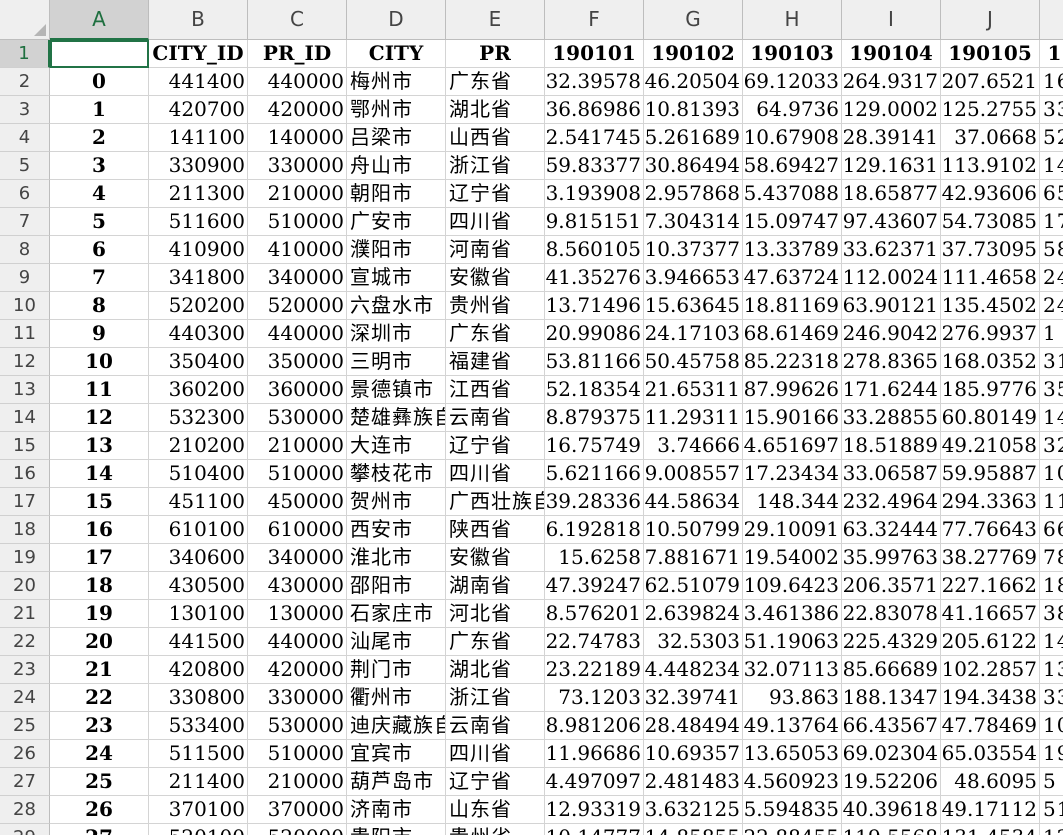 This screenshot has width=1063, height=835. Describe the element at coordinates (297, 530) in the screenshot. I see `cell-c: 610000` at that location.